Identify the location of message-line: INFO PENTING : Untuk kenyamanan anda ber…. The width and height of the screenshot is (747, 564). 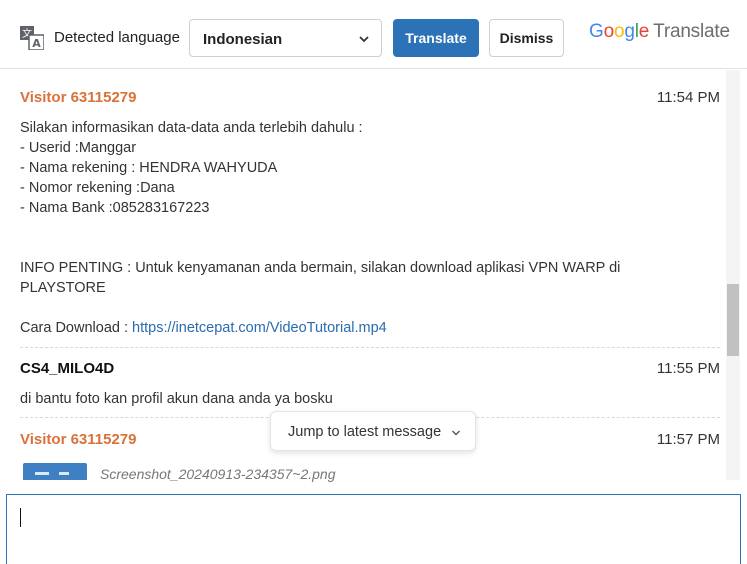
(320, 268).